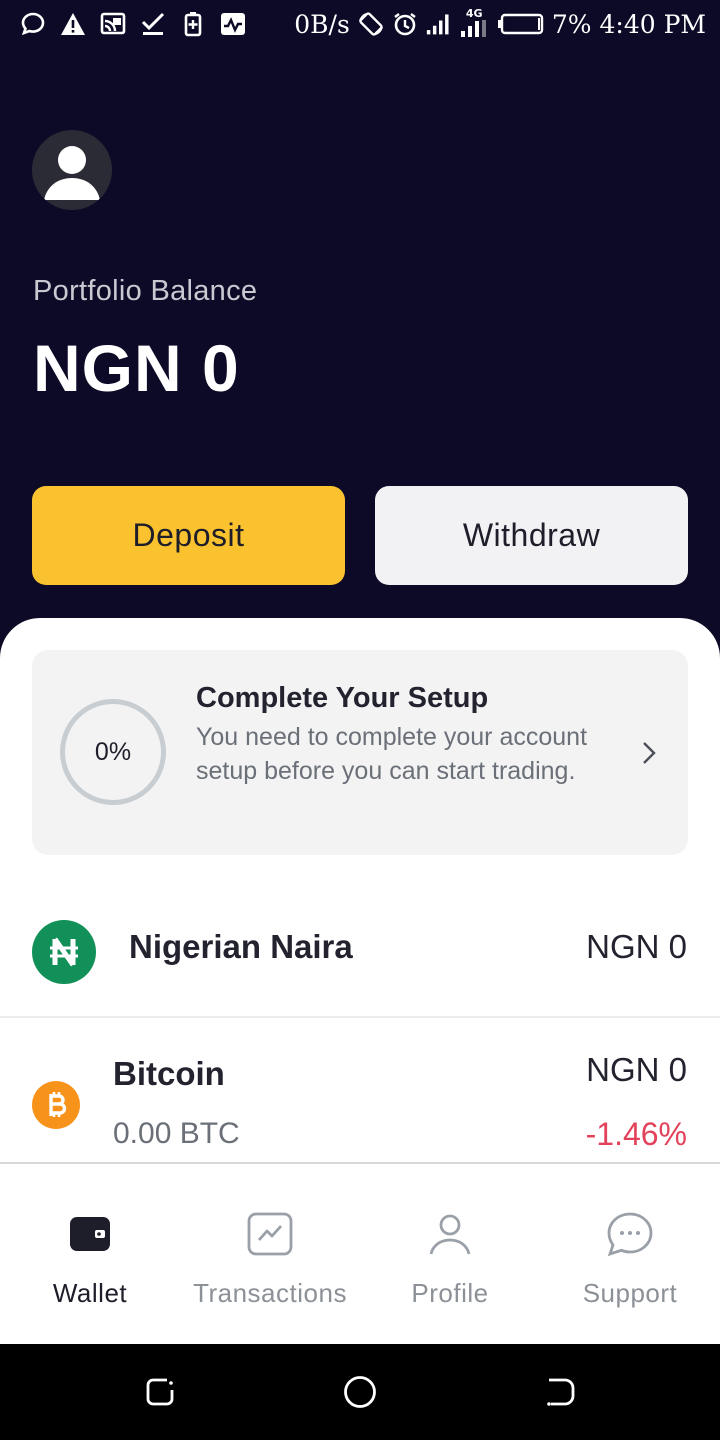 The height and width of the screenshot is (1440, 720). Describe the element at coordinates (439, 24) in the screenshot. I see `signal-icon` at that location.